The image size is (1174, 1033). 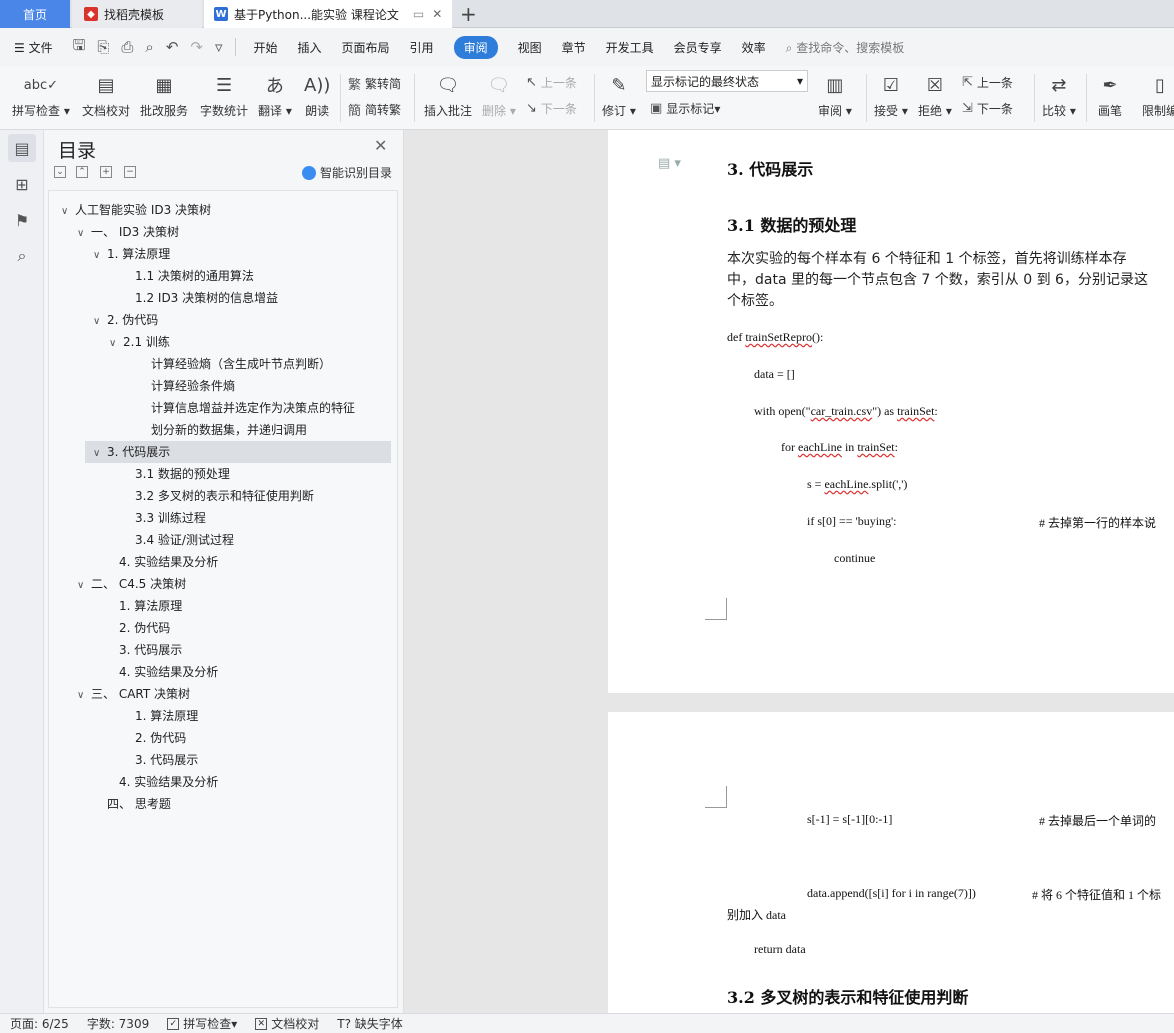 I want to click on page-count: 页面: 6/25, so click(x=39, y=1023).